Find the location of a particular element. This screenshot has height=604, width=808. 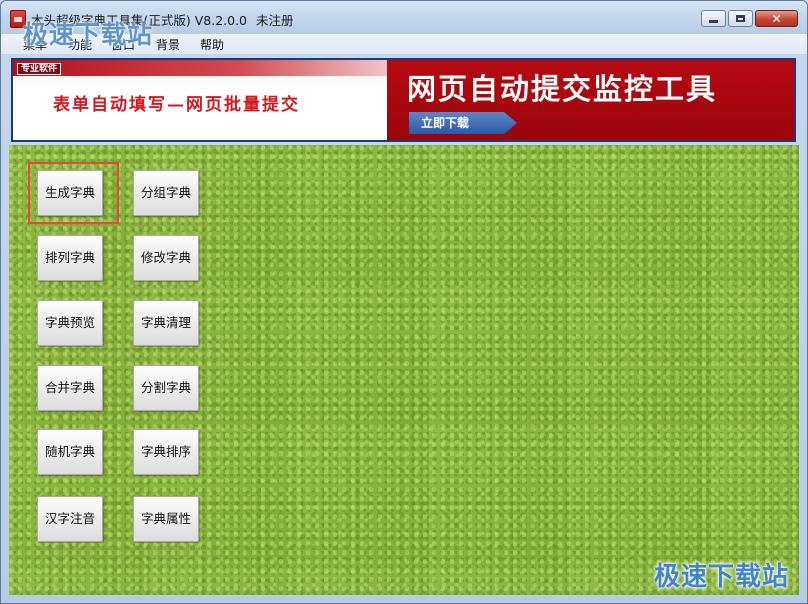

menu-item-help: 帮助 is located at coordinates (212, 44).